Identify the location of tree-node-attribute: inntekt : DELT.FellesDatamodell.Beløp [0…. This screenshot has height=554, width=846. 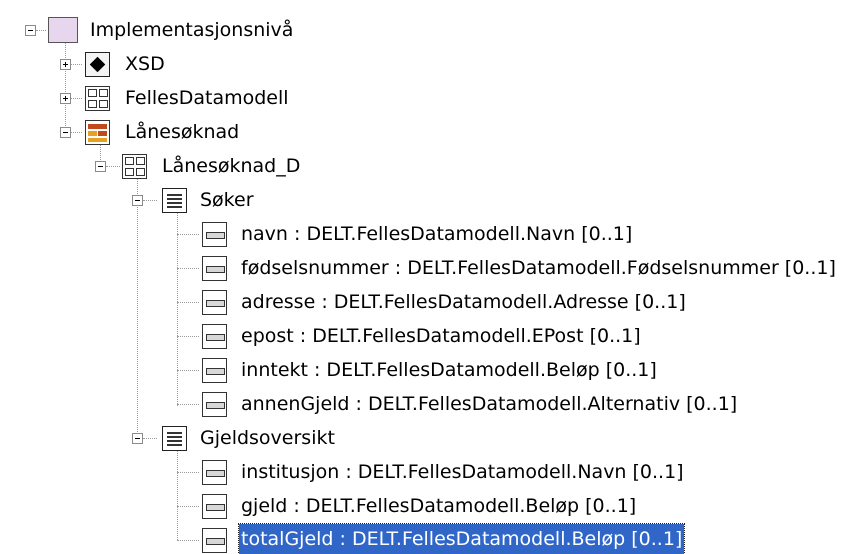
(449, 370).